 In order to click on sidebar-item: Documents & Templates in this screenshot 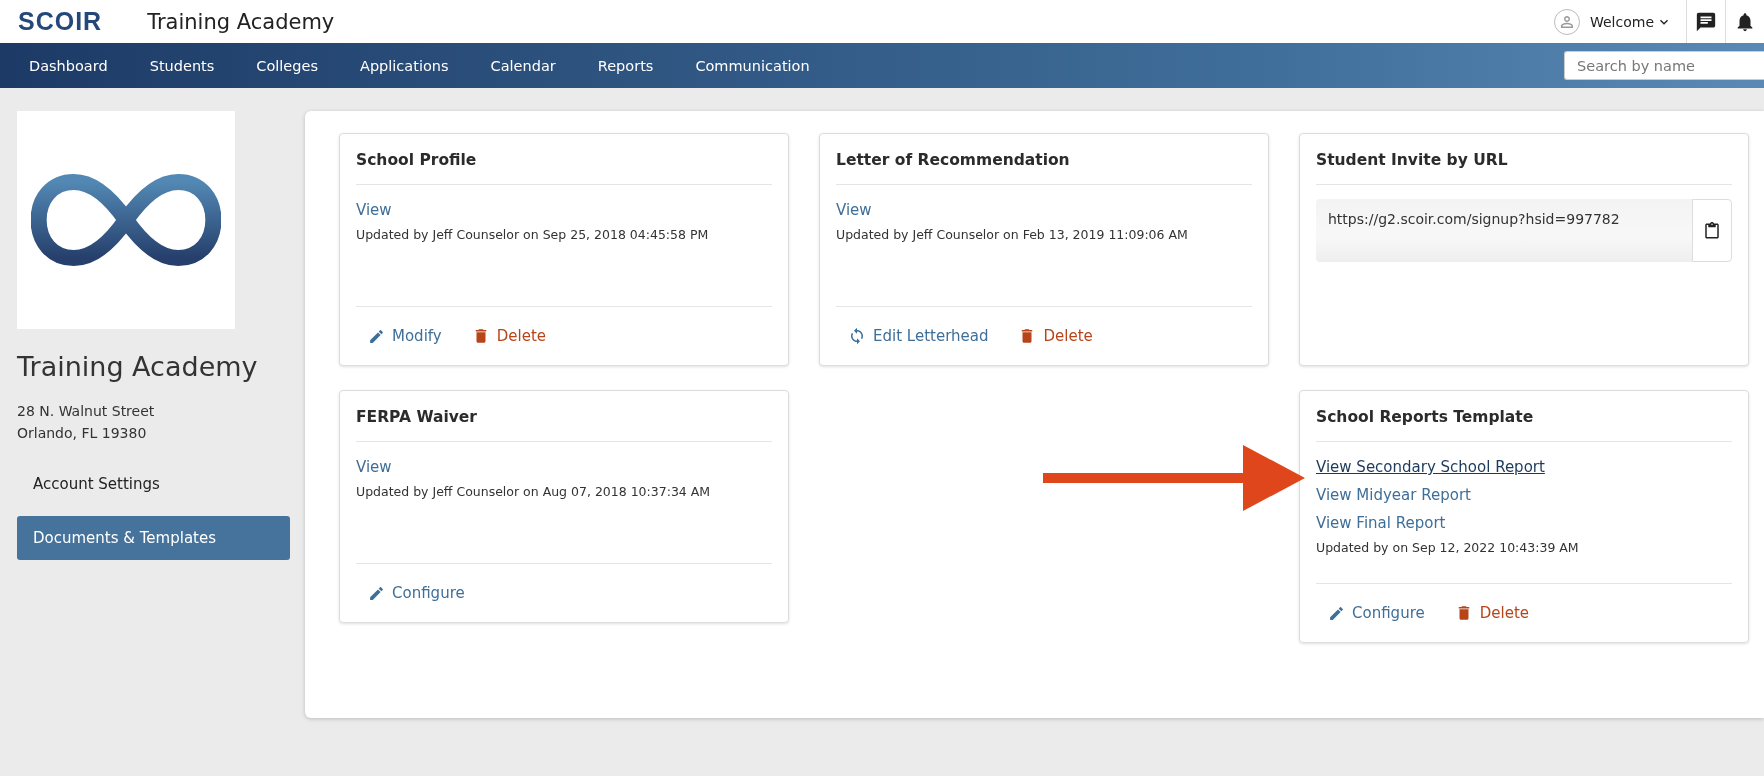, I will do `click(153, 538)`.